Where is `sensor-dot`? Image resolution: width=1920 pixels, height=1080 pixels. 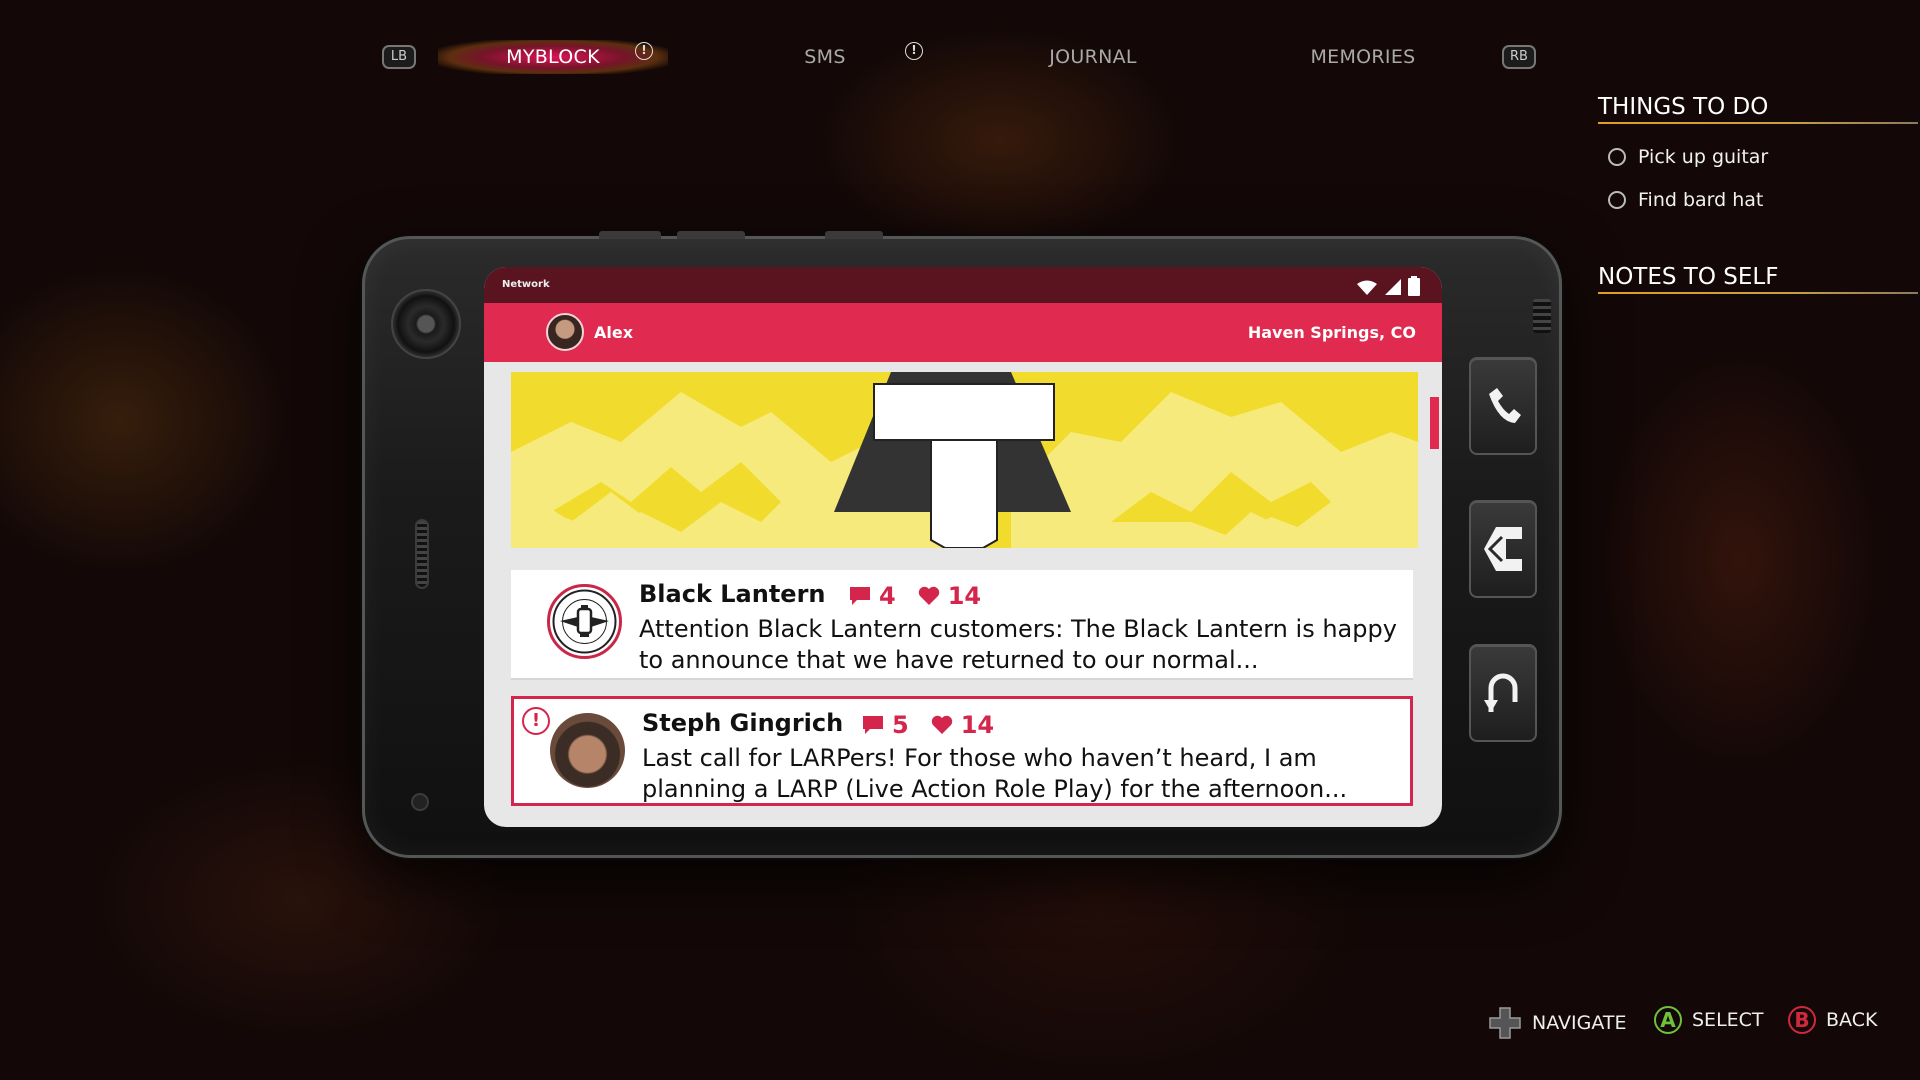
sensor-dot is located at coordinates (420, 802).